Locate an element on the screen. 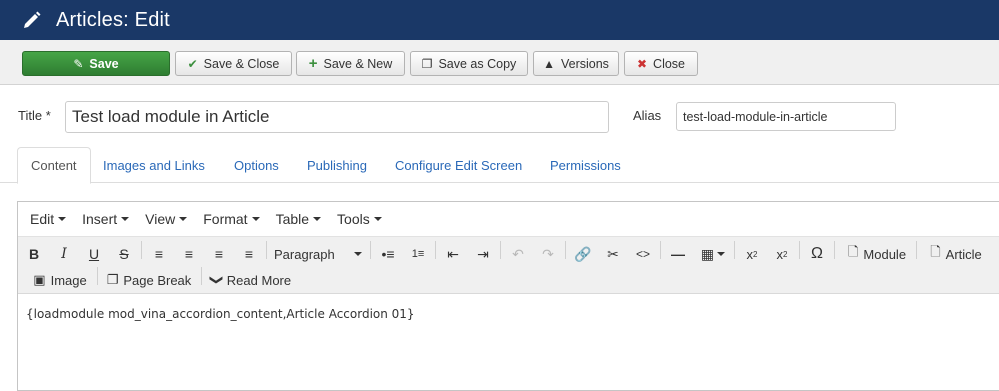 This screenshot has width=999, height=391. tab-images-links: Images and Links is located at coordinates (154, 165).